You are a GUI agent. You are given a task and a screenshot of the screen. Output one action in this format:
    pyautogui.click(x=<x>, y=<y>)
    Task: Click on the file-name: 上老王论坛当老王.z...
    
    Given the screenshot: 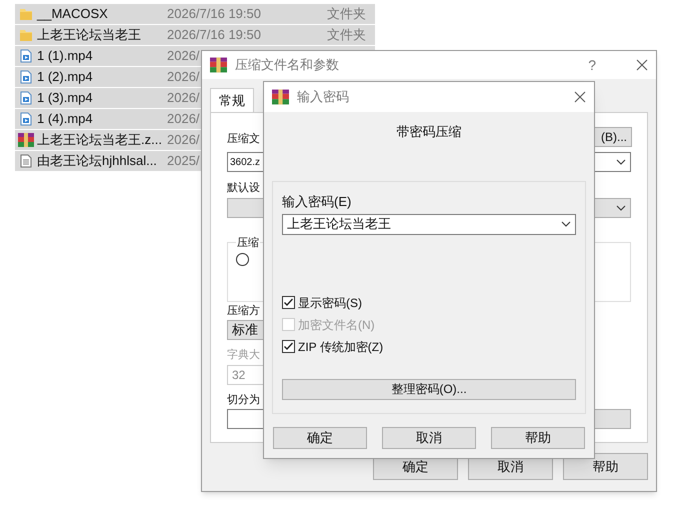 What is the action you would take?
    pyautogui.click(x=100, y=140)
    